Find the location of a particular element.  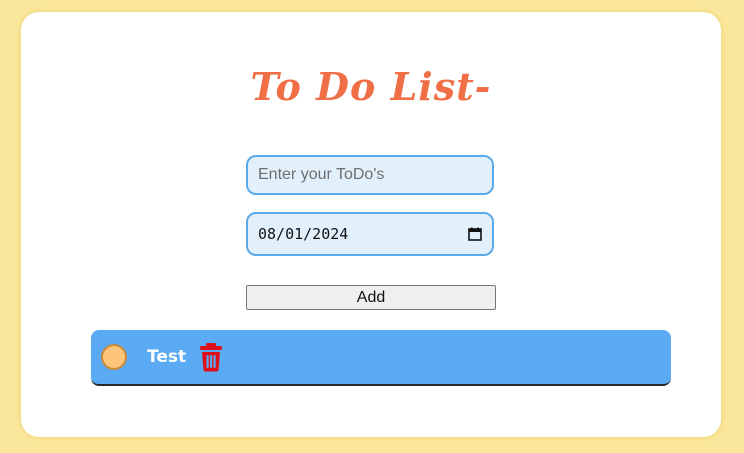

todo-list: Test is located at coordinates (381, 358).